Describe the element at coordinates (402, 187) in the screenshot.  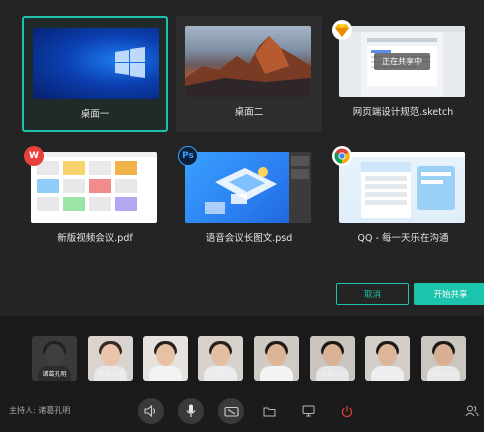
I see `qq-thumbnail` at that location.